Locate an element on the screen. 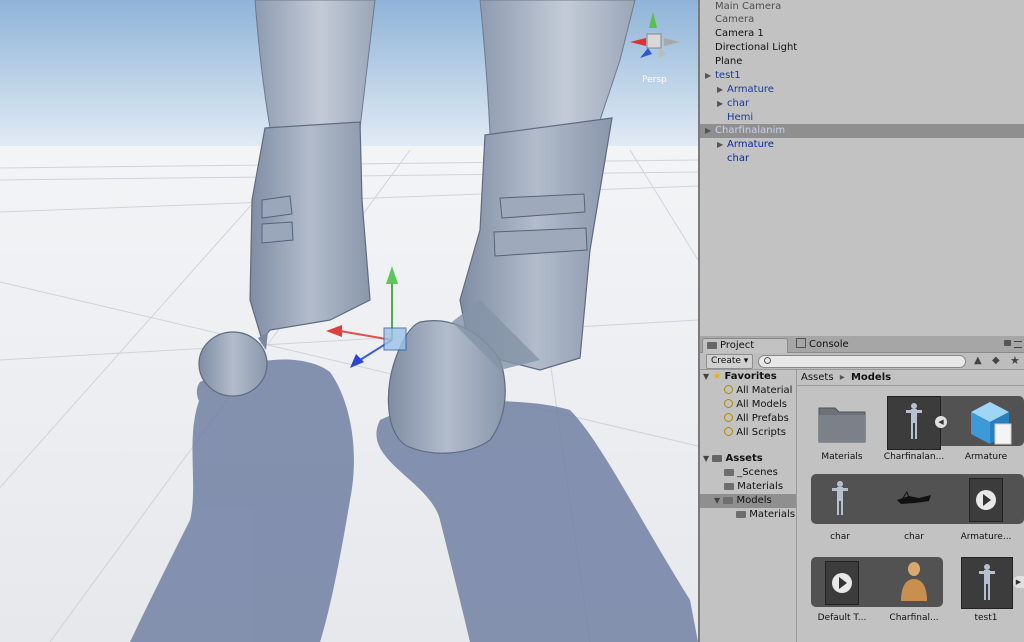 This screenshot has height=642, width=1024. folder-item: _Scenes is located at coordinates (751, 473).